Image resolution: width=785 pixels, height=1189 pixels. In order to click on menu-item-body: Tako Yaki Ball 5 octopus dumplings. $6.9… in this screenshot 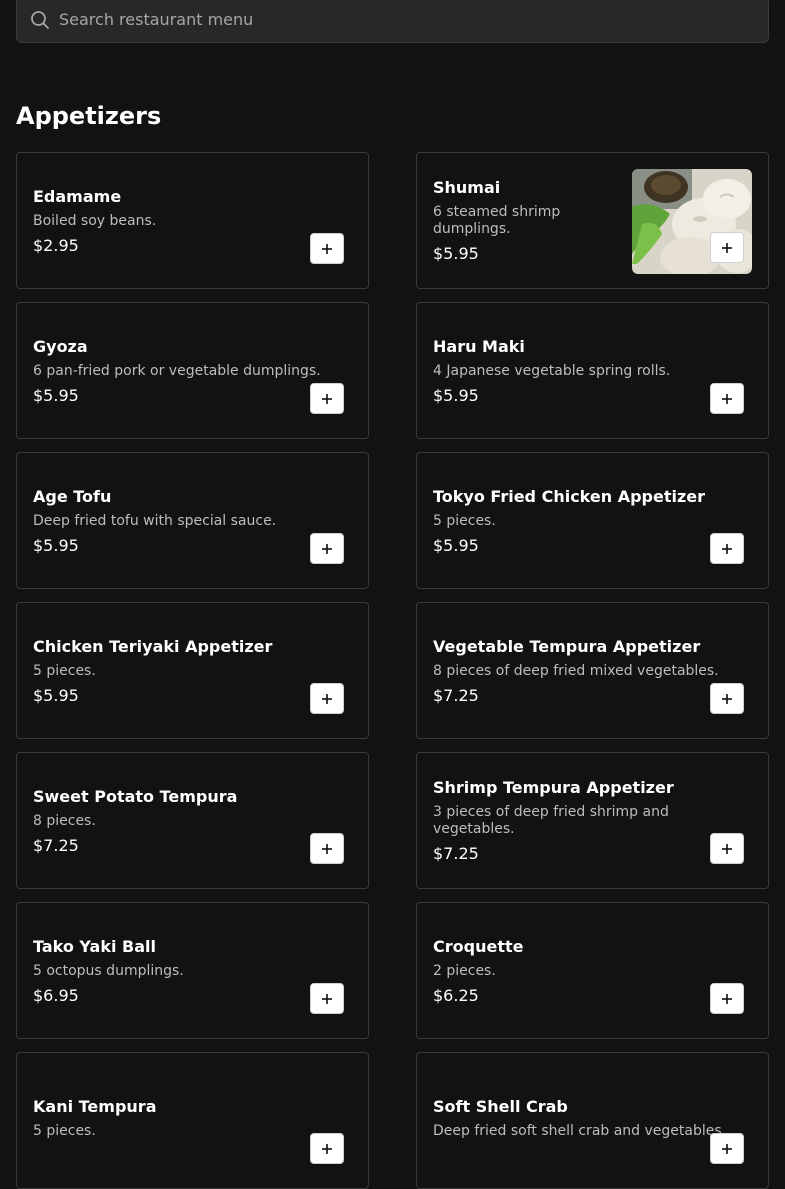, I will do `click(192, 970)`.